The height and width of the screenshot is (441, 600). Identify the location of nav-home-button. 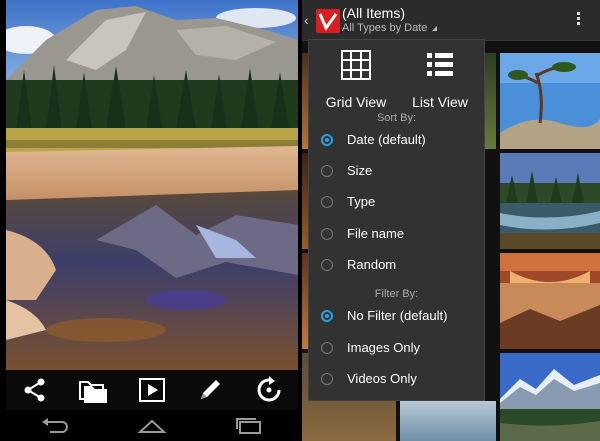
(152, 426).